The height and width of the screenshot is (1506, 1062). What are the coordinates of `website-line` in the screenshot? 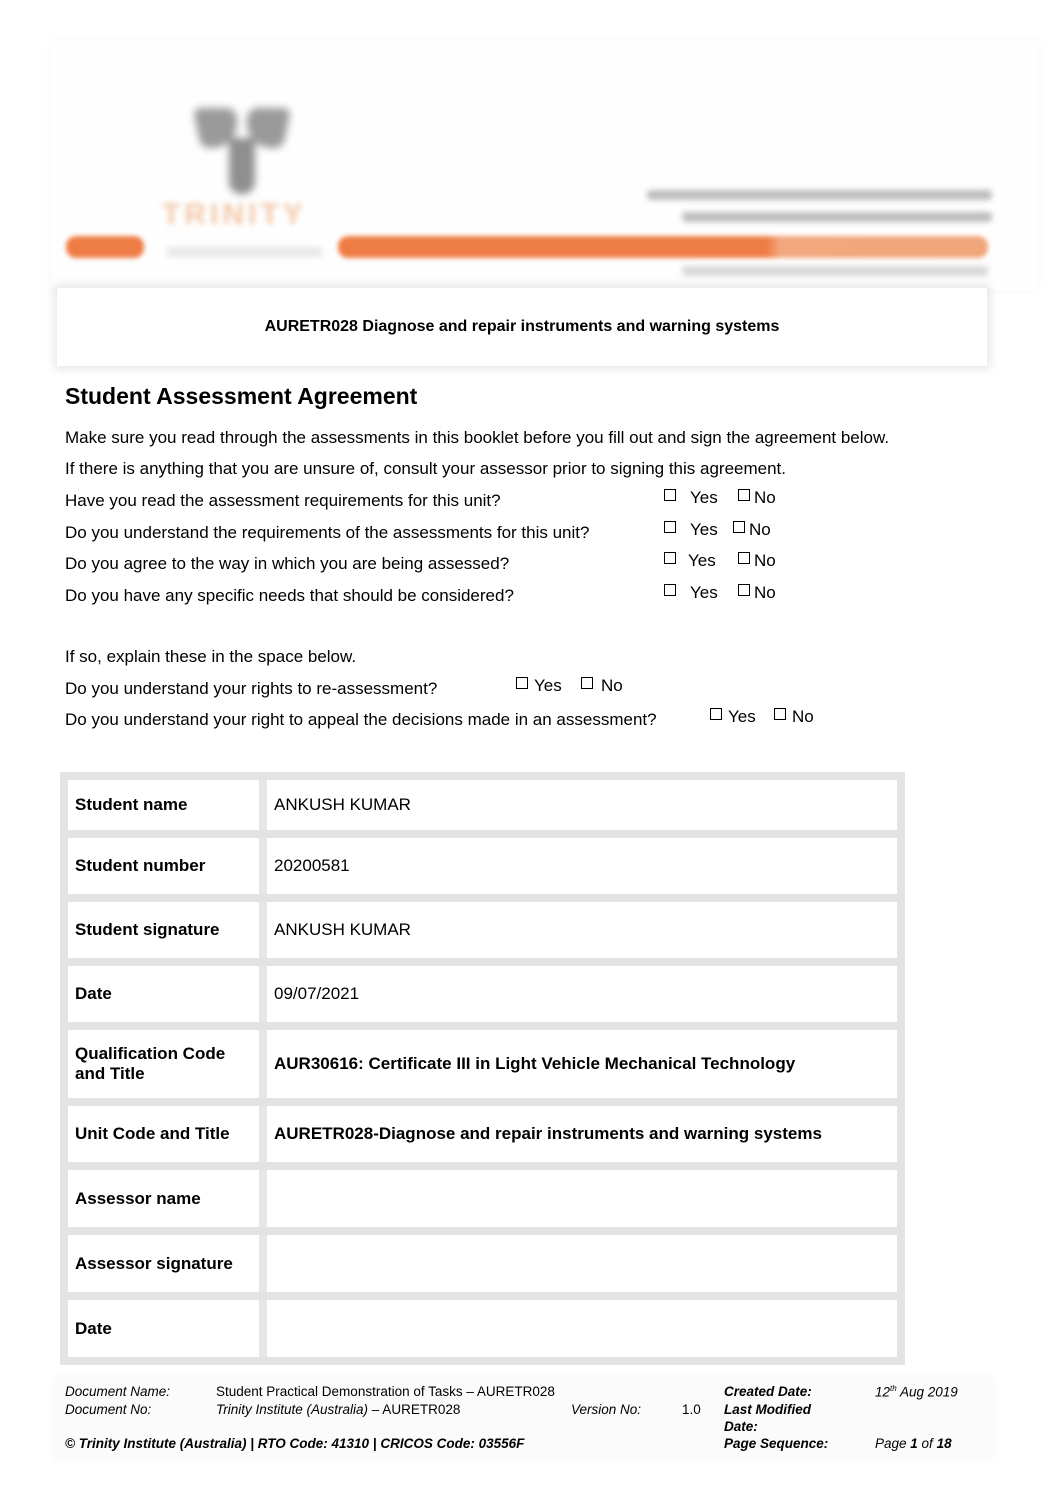 It's located at (835, 271).